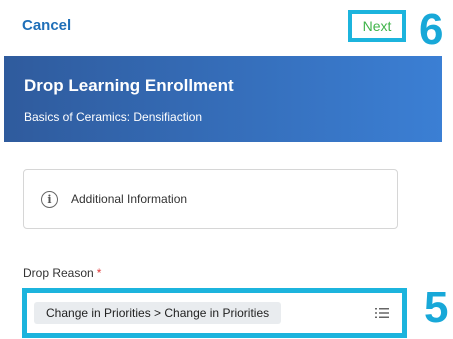 The height and width of the screenshot is (339, 453). Describe the element at coordinates (49, 199) in the screenshot. I see `info-icon: i` at that location.